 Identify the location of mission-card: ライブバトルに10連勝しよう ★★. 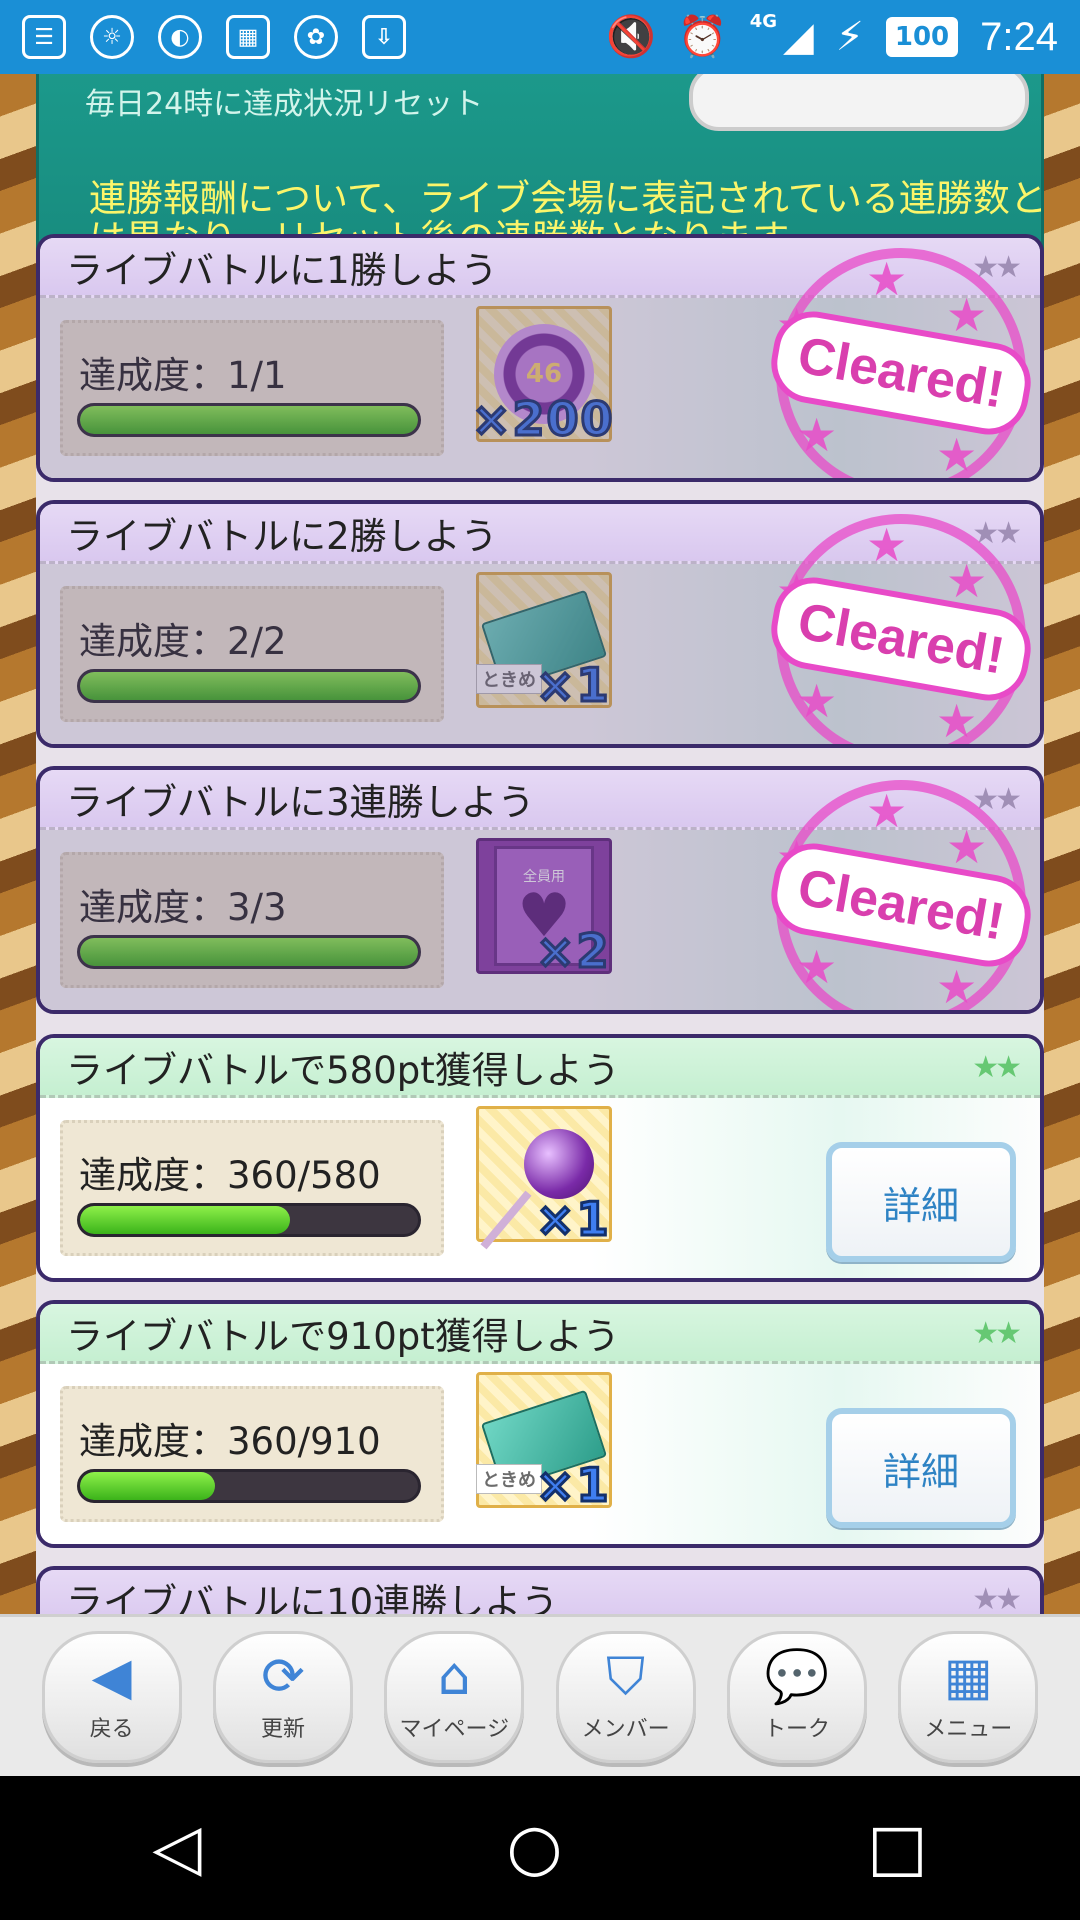
(540, 1590).